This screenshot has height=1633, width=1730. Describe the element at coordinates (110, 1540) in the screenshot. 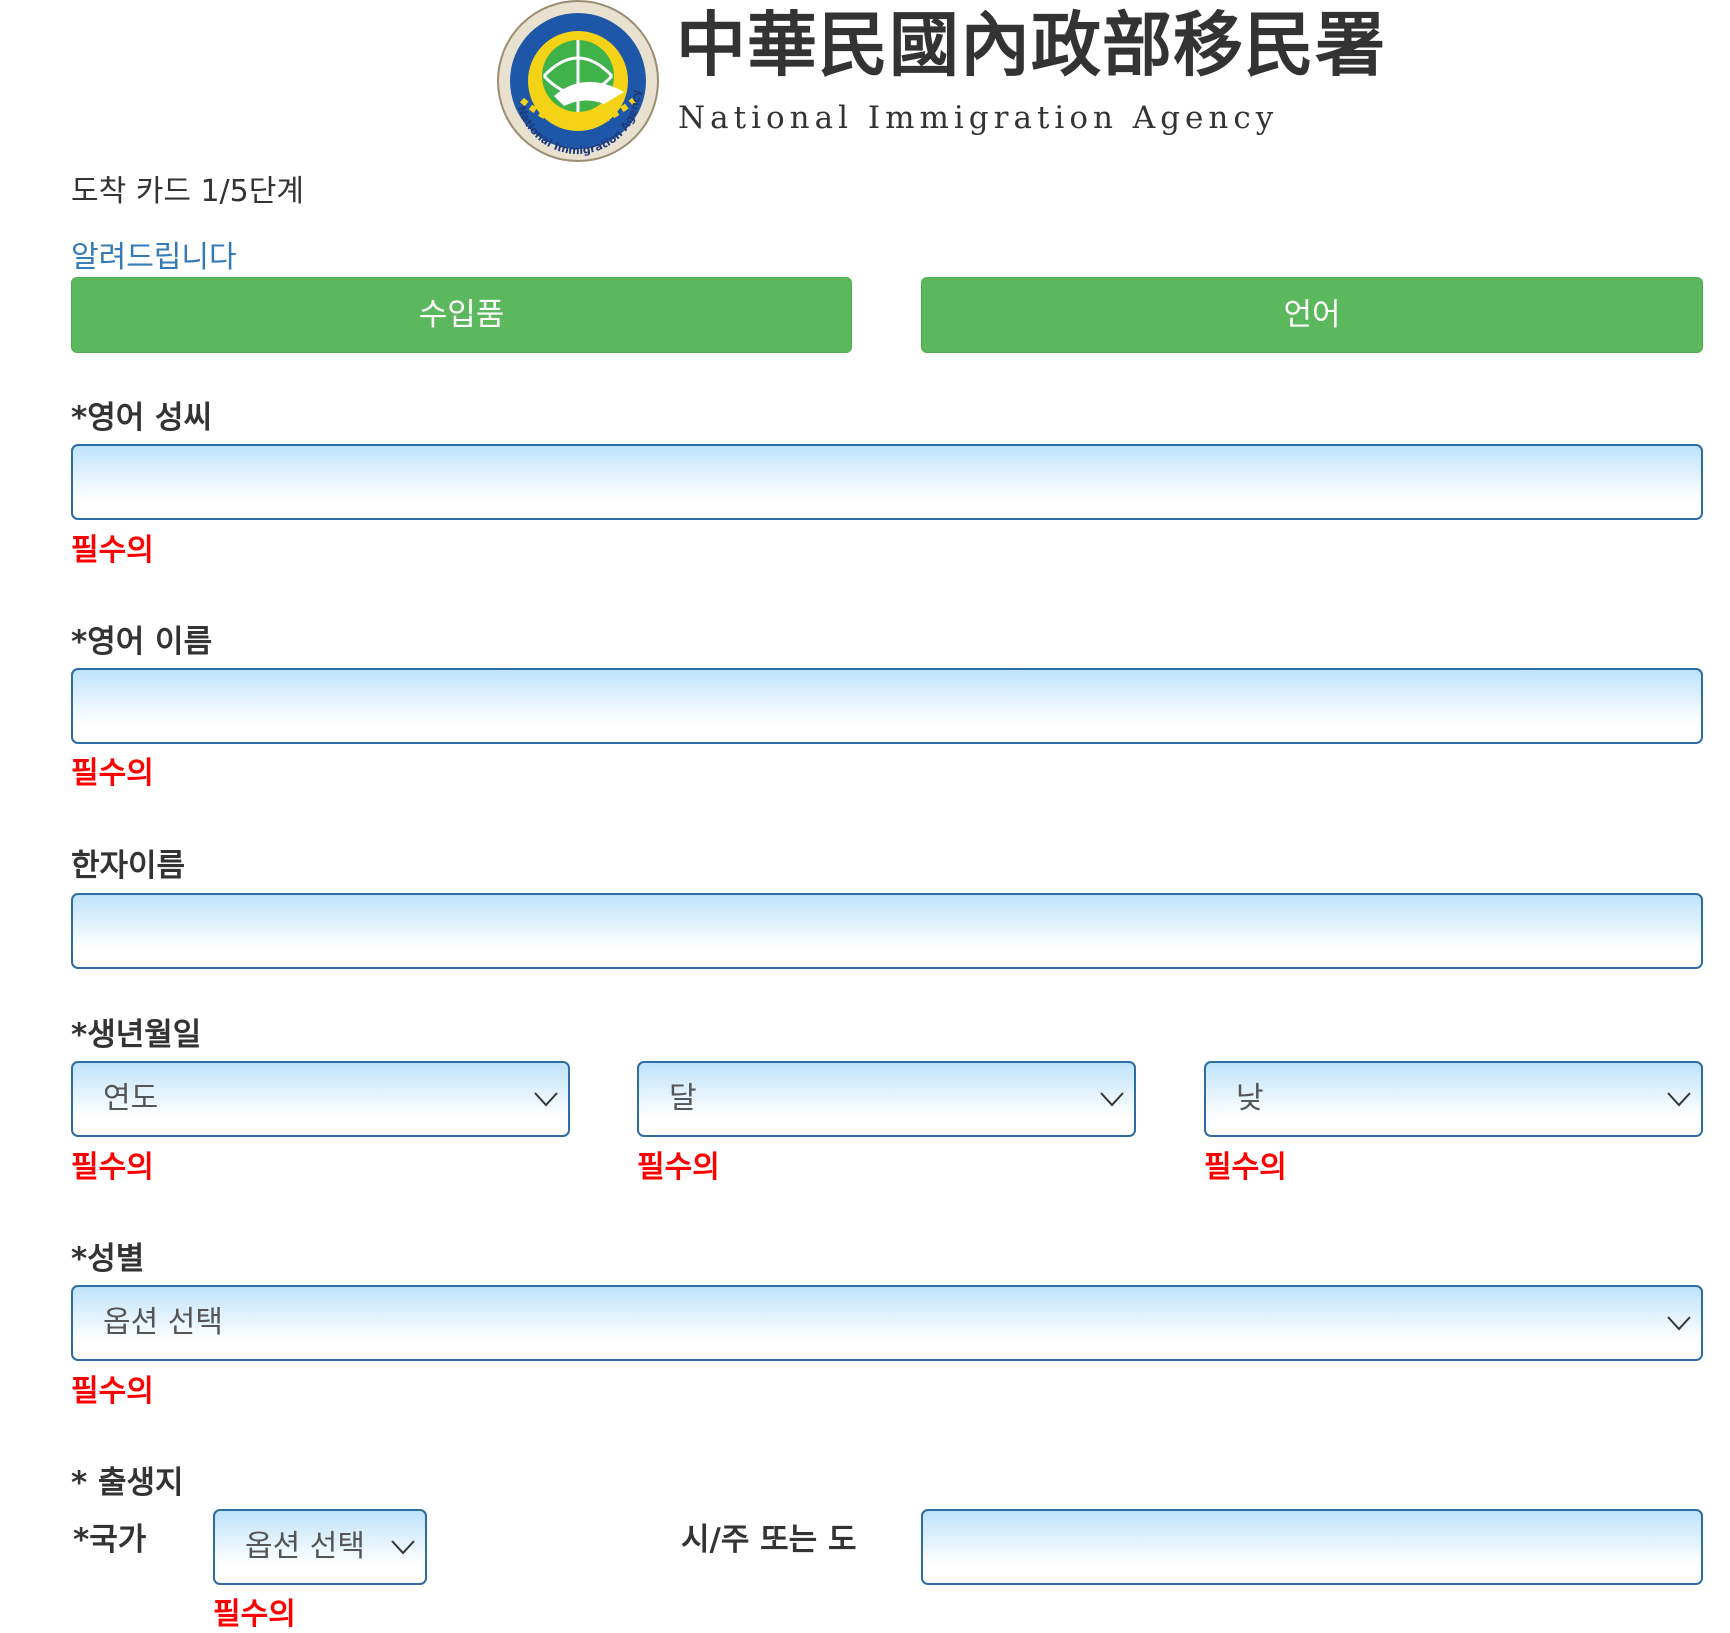

I see `country-label: *국가` at that location.